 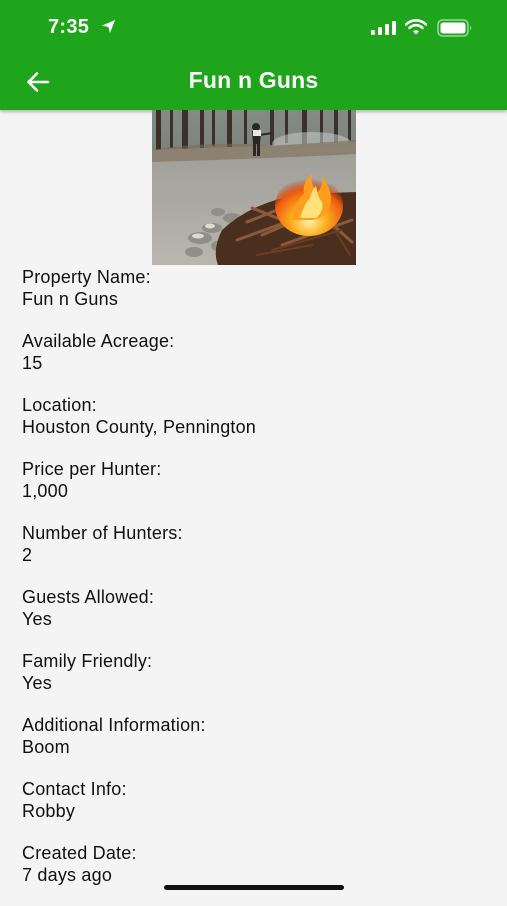 I want to click on field-location: Location: Houston County, Pennington, so click(x=252, y=426).